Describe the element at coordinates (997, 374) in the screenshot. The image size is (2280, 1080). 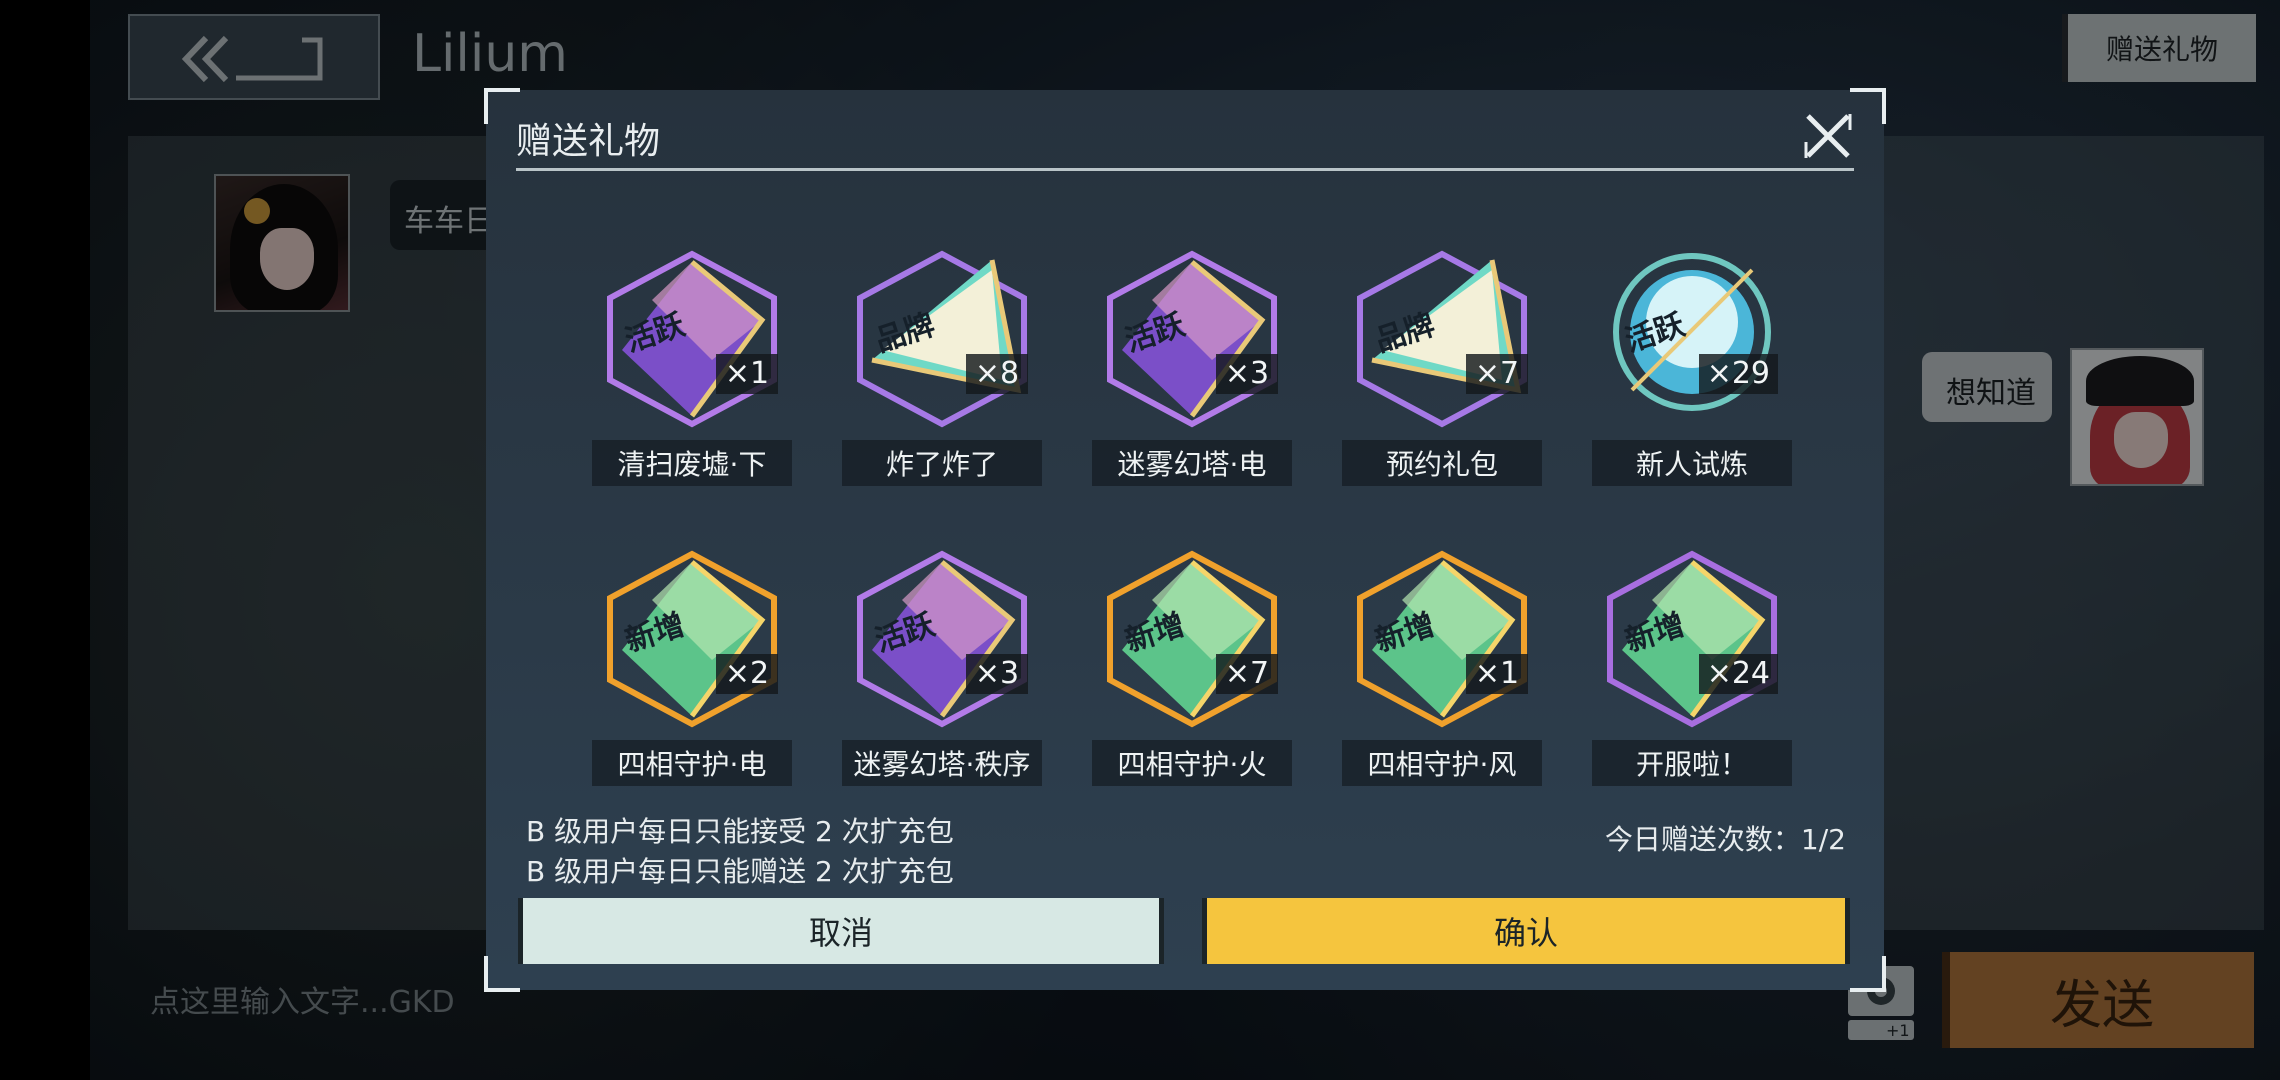
I see `gift-count: ×8` at that location.